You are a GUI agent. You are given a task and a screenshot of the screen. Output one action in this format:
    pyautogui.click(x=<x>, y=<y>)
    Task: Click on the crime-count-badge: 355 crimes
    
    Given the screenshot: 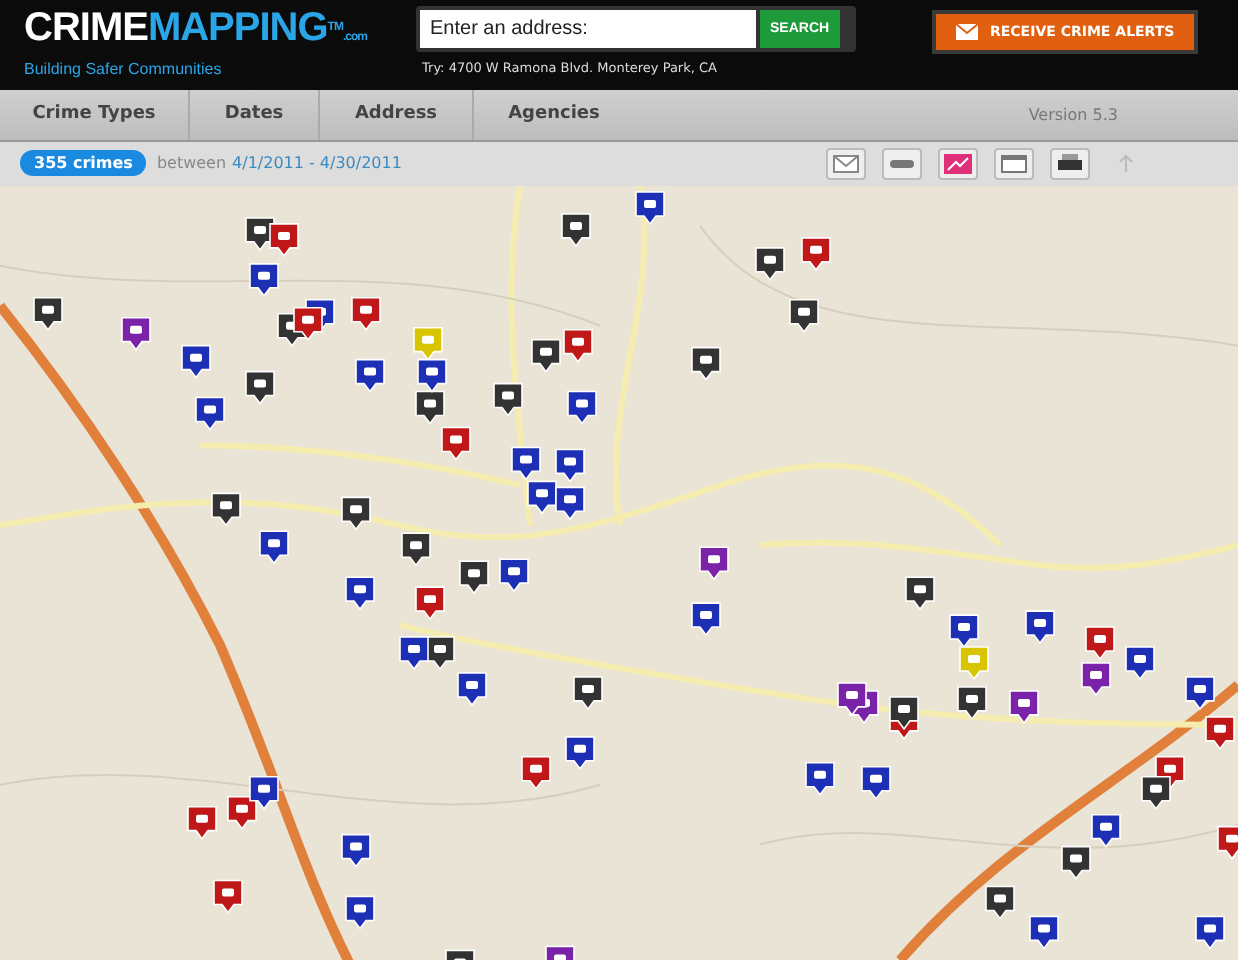 What is the action you would take?
    pyautogui.click(x=83, y=163)
    